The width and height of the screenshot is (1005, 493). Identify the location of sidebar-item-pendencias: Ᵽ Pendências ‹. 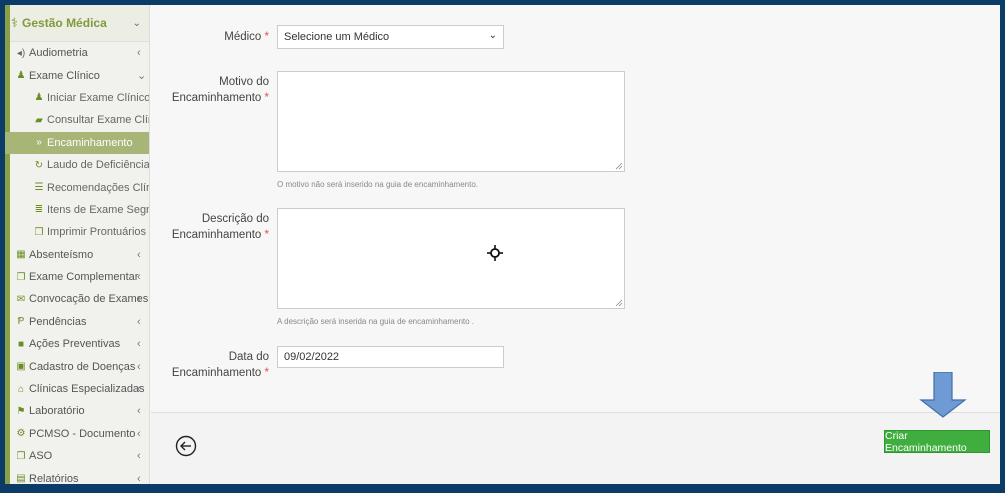
(77, 322).